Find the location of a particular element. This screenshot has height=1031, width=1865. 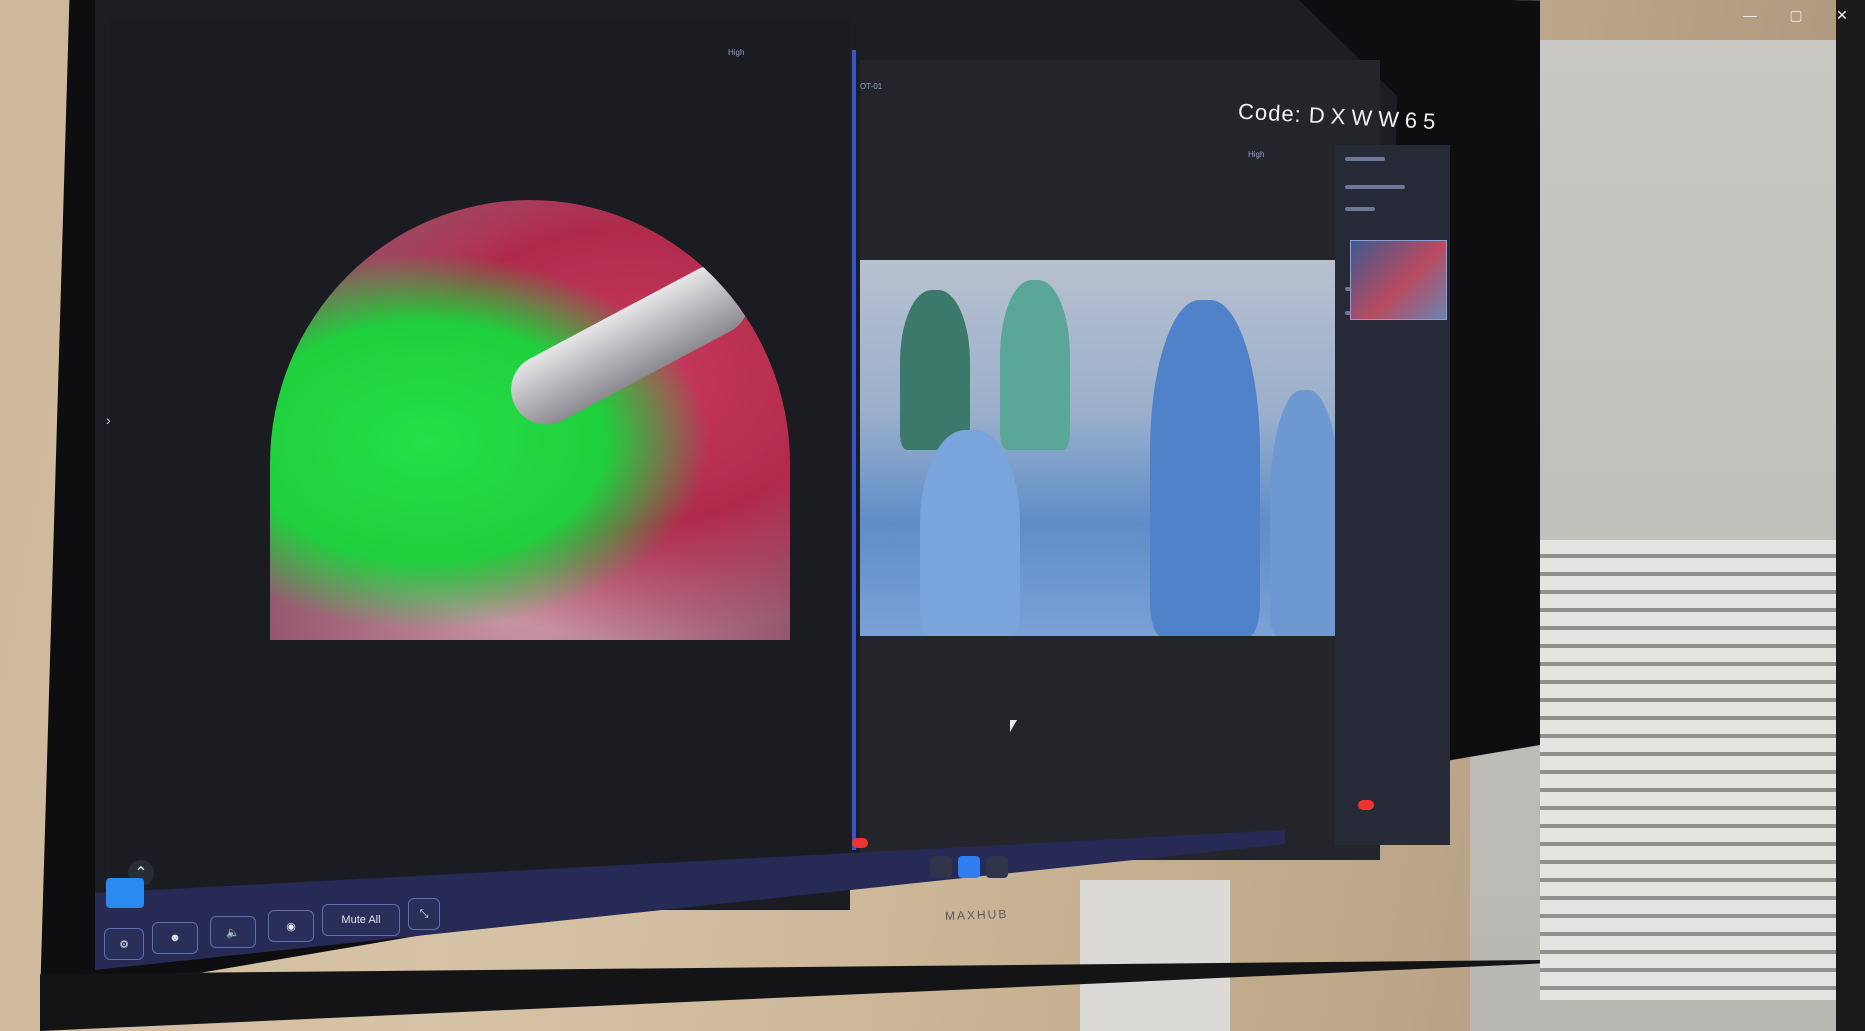

surgeon-figure is located at coordinates (1205, 468).